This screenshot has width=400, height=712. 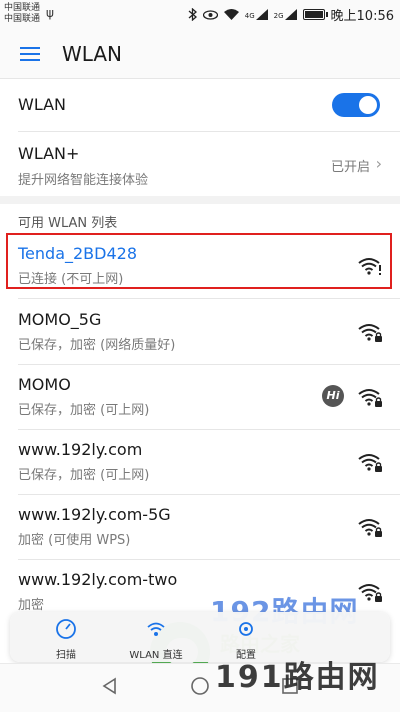 What do you see at coordinates (333, 396) in the screenshot?
I see `hi-badge-icon: Hi` at bounding box center [333, 396].